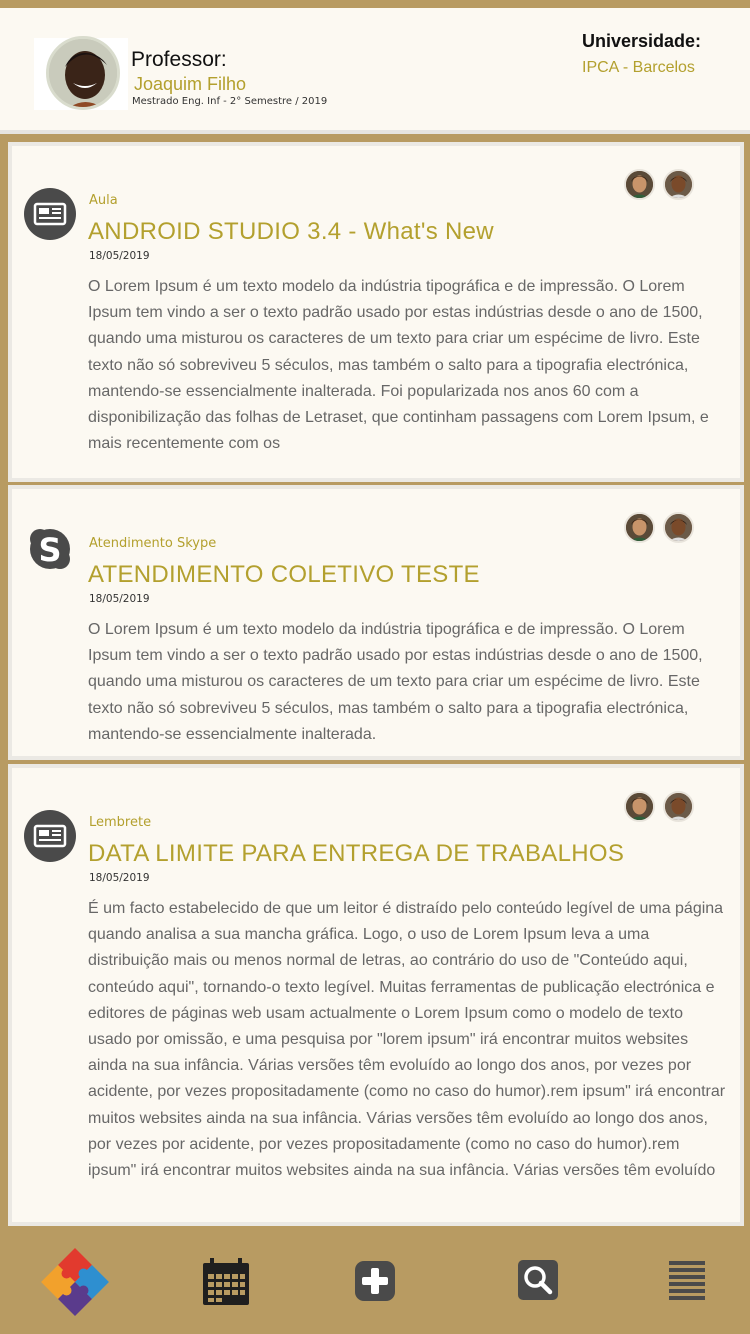 Image resolution: width=750 pixels, height=1334 pixels. I want to click on puzzle-logo-icon, so click(75, 1282).